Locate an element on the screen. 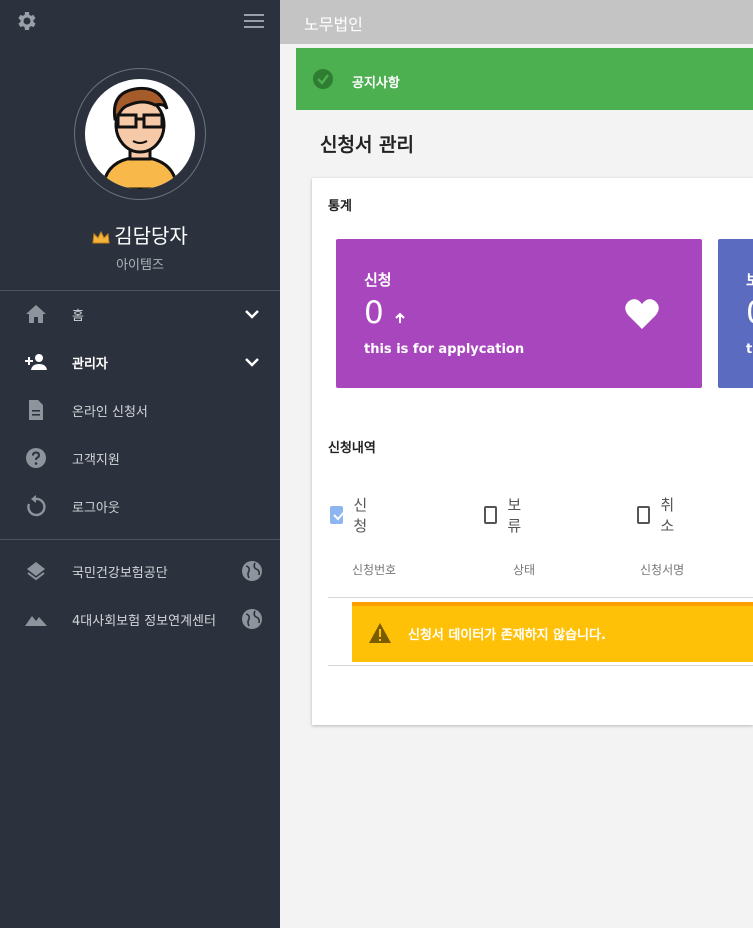 This screenshot has height=928, width=753. user-name-row: 김담당자 is located at coordinates (140, 234).